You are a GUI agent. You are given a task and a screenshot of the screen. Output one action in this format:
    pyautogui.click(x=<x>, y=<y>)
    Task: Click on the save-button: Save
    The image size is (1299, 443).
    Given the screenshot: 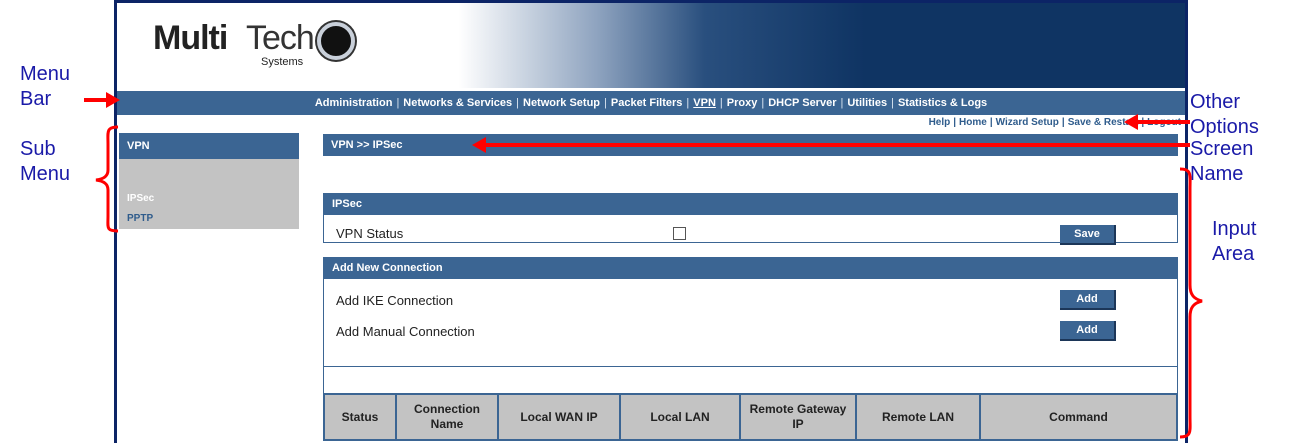 What is the action you would take?
    pyautogui.click(x=1088, y=235)
    